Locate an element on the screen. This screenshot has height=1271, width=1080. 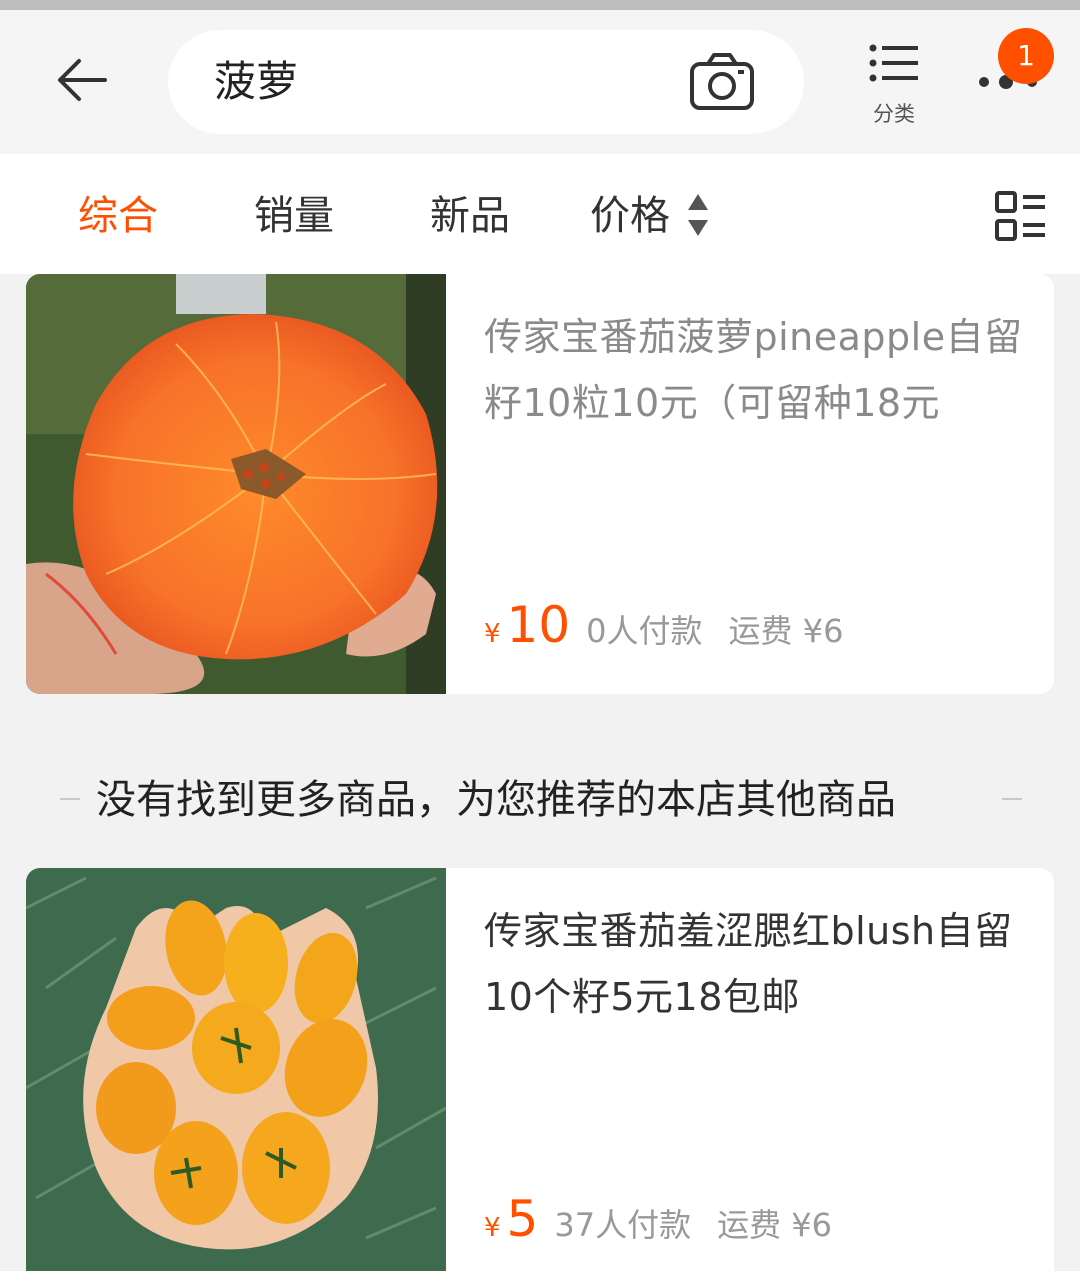
notification-badge: 1 is located at coordinates (1026, 56).